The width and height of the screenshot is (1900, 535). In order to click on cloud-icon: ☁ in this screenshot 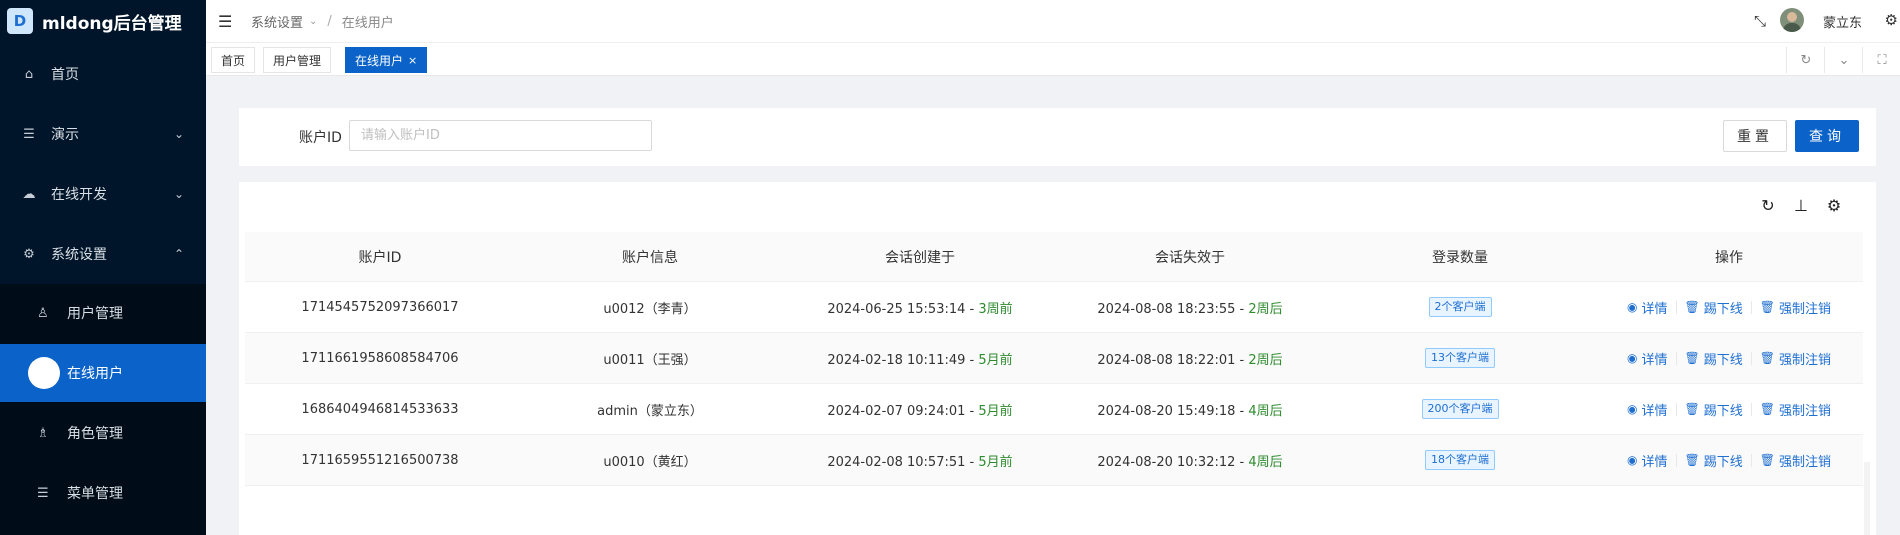, I will do `click(29, 194)`.